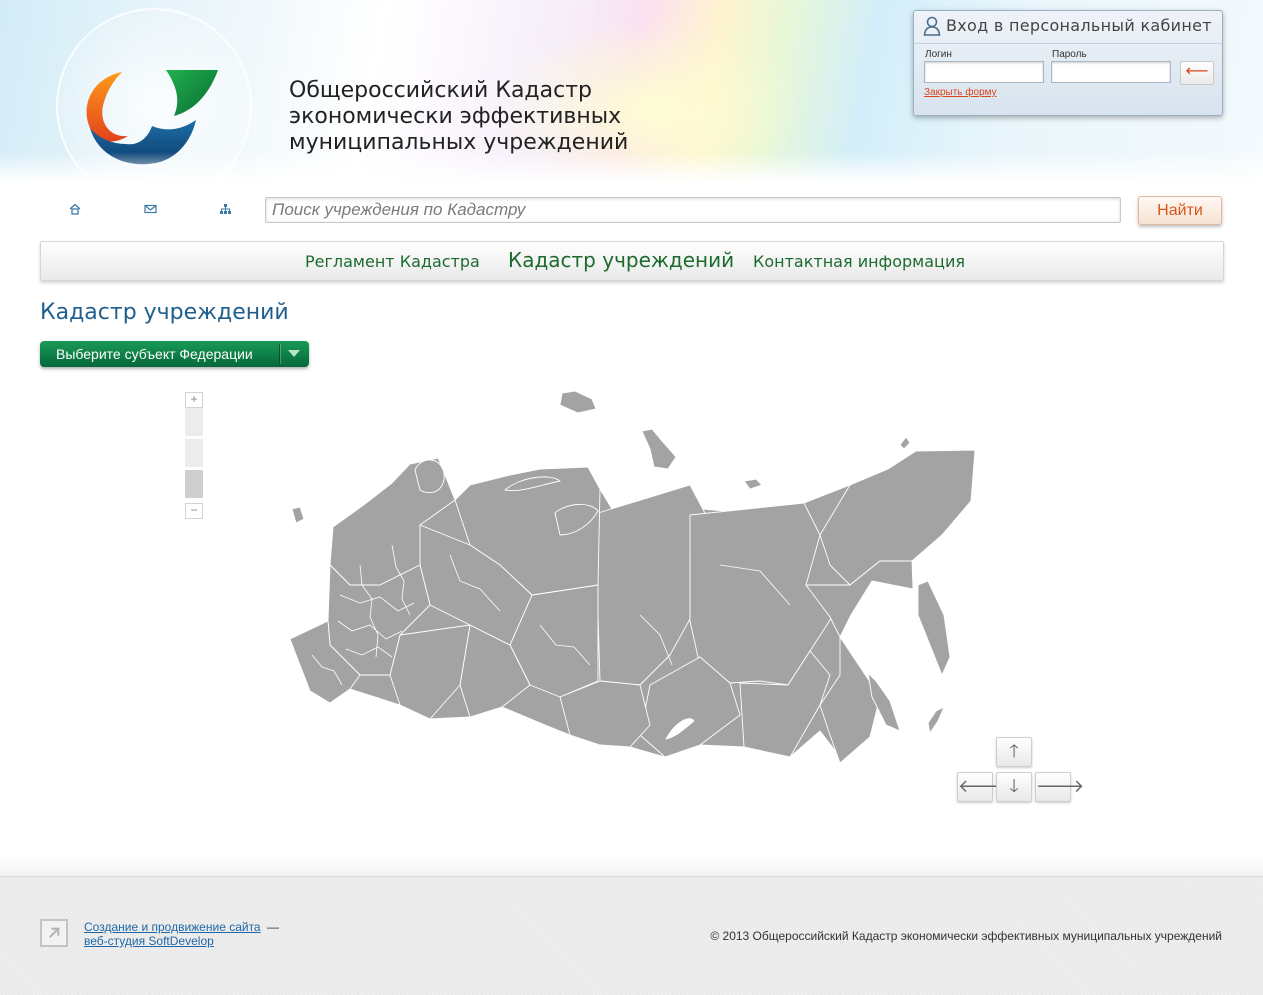  What do you see at coordinates (154, 354) in the screenshot?
I see `subject-select-label: Выберите субъект Федерации` at bounding box center [154, 354].